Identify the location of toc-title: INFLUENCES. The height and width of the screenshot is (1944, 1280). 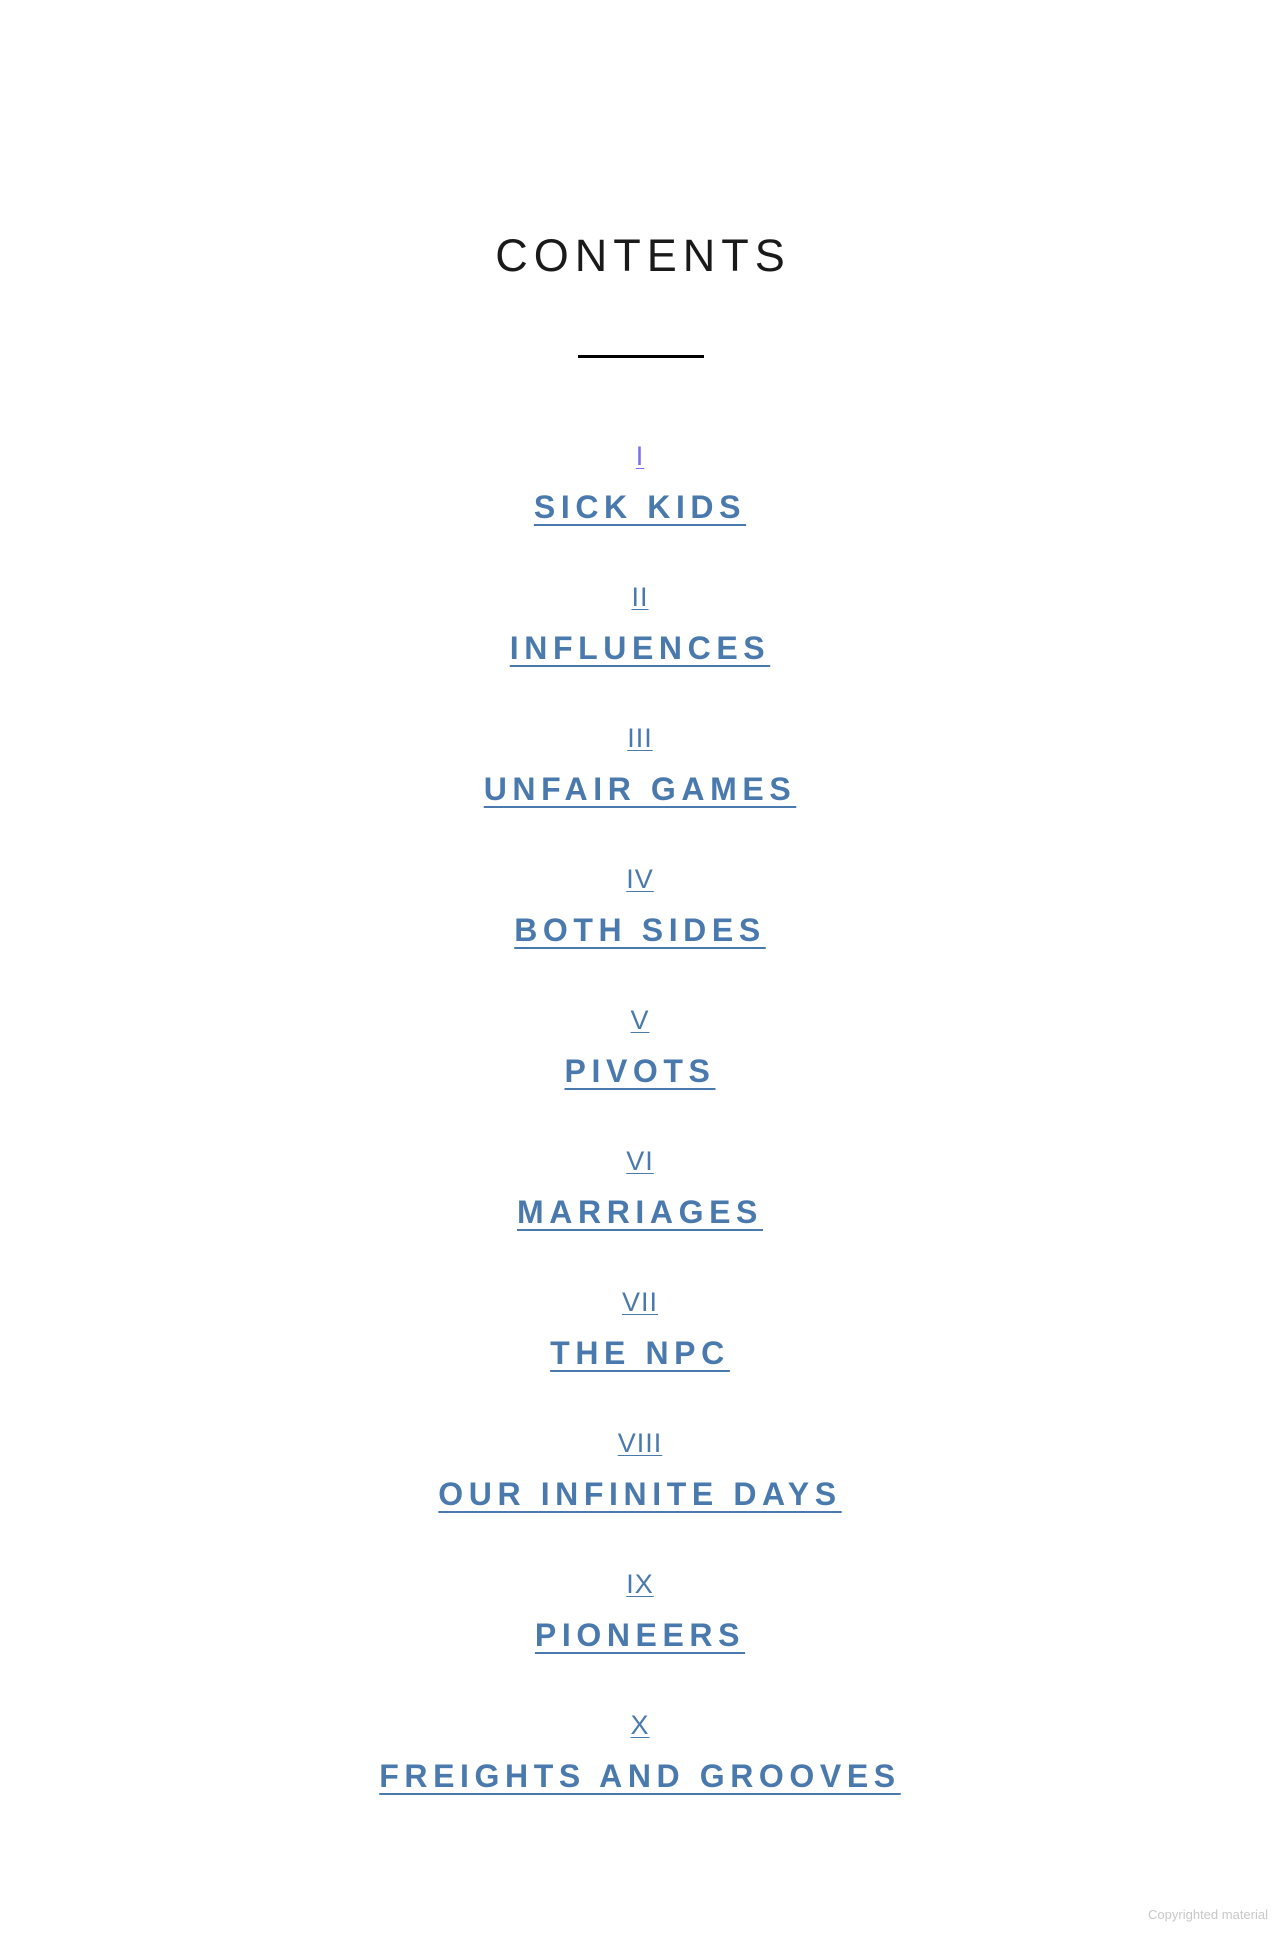
(640, 648).